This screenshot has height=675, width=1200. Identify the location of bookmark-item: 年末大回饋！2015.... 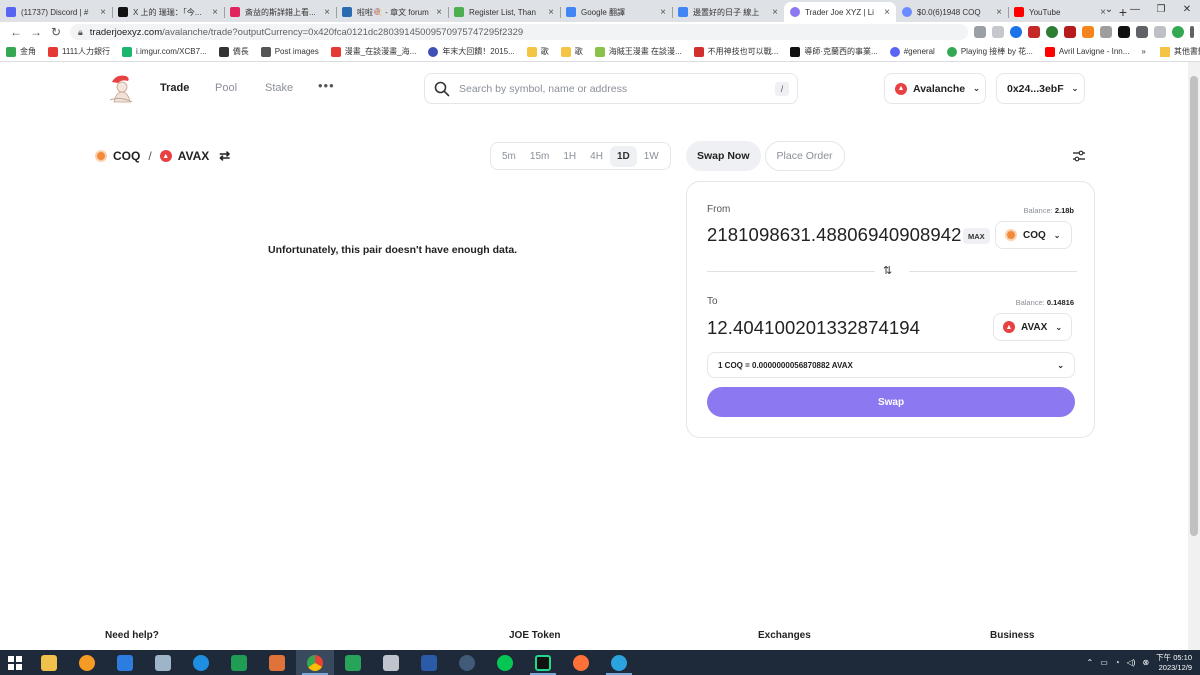
(471, 51).